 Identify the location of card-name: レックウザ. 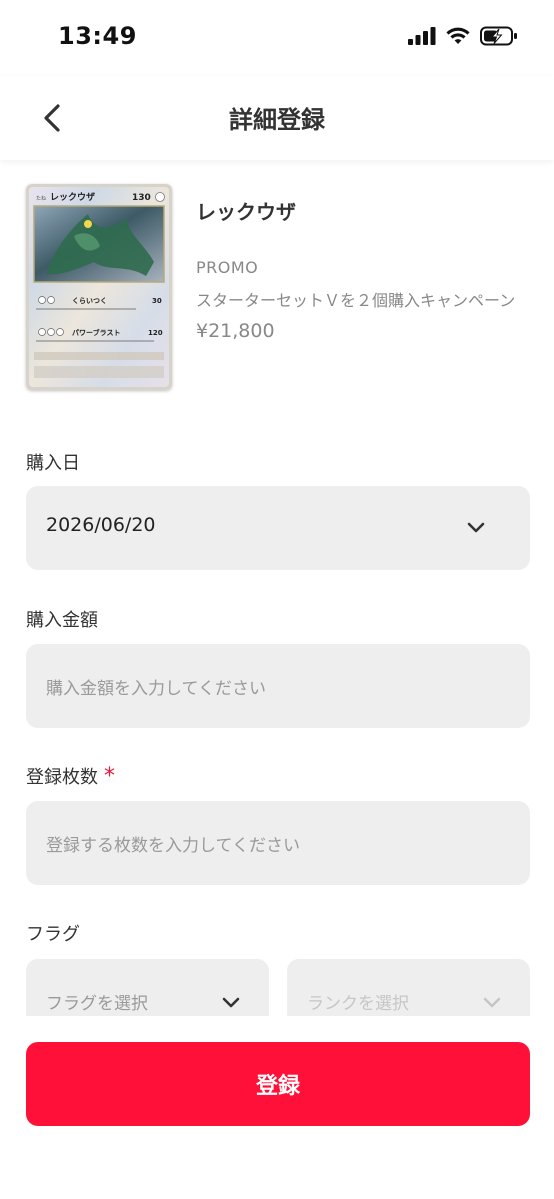
(246, 212).